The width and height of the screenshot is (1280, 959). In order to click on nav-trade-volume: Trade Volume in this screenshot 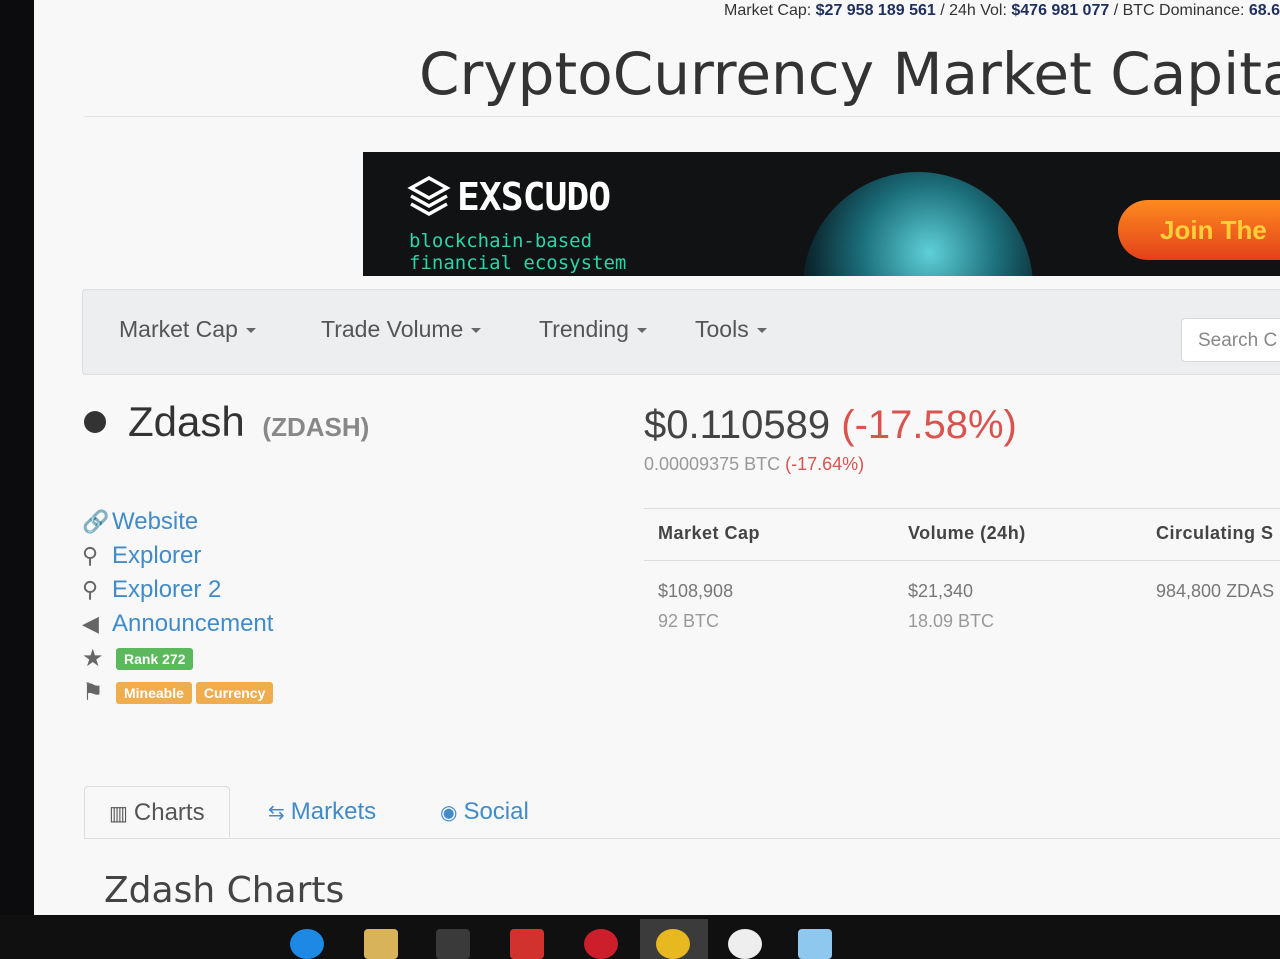, I will do `click(401, 329)`.